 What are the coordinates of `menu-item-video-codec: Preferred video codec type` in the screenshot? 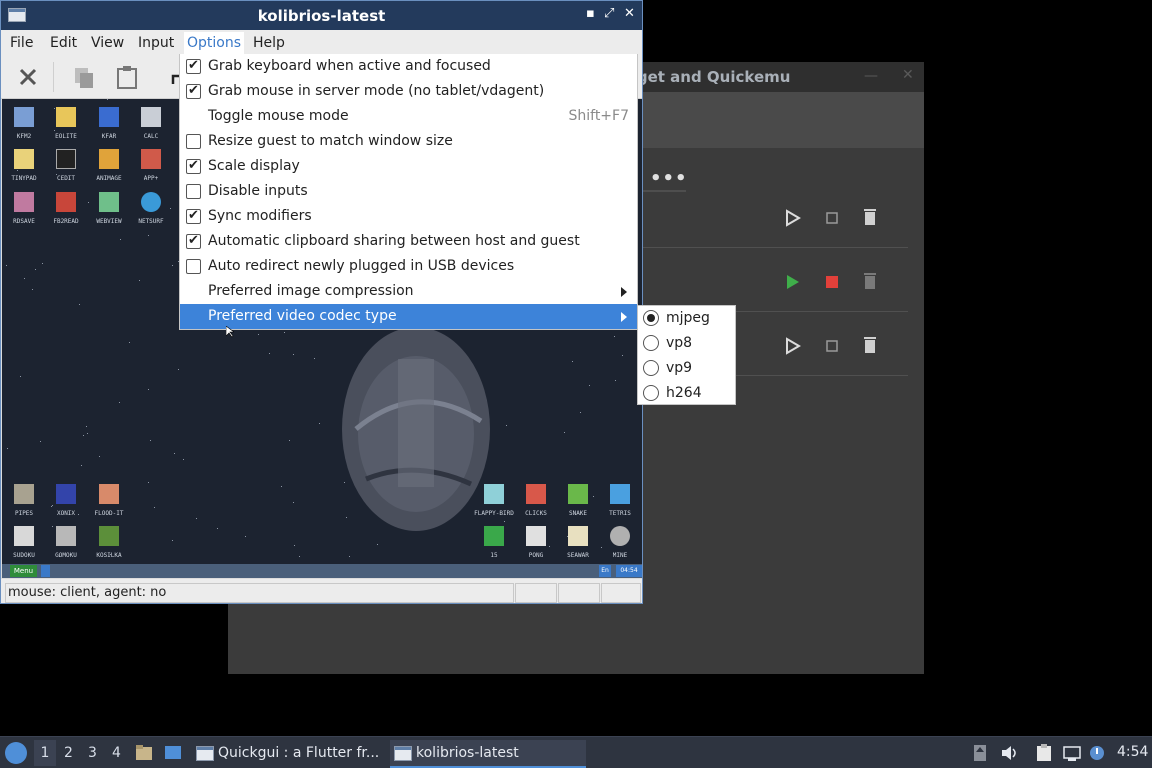 It's located at (408, 316).